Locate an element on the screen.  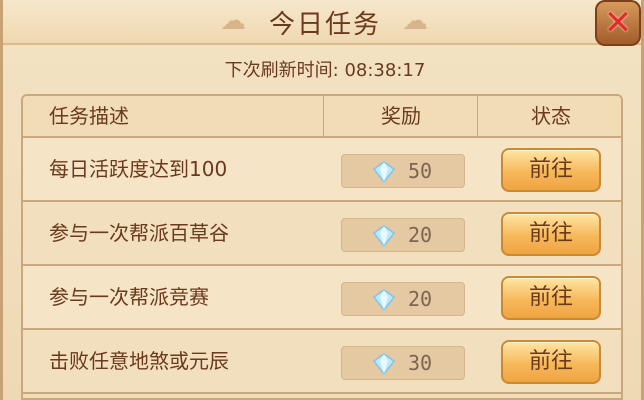
table-row: 参与一次帮派百草谷 20 前往 is located at coordinates (322, 234).